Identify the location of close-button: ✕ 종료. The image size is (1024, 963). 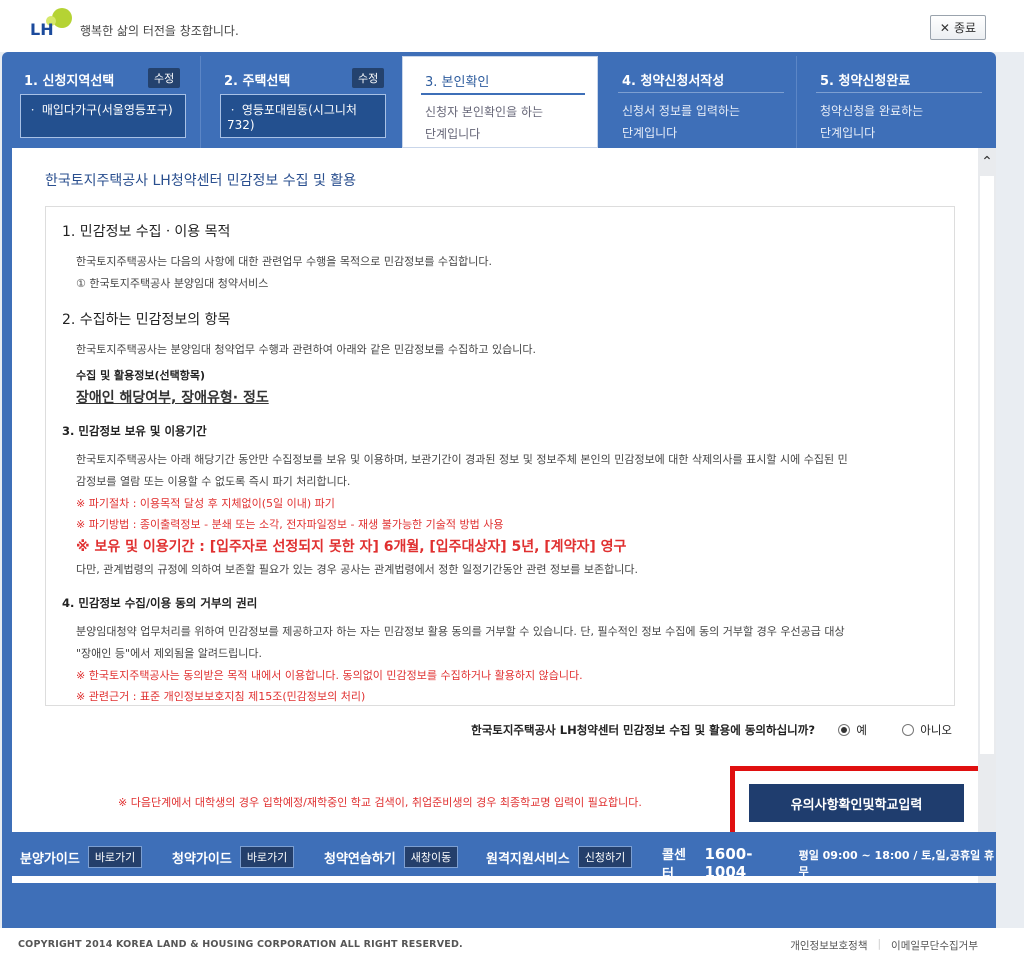
(958, 27).